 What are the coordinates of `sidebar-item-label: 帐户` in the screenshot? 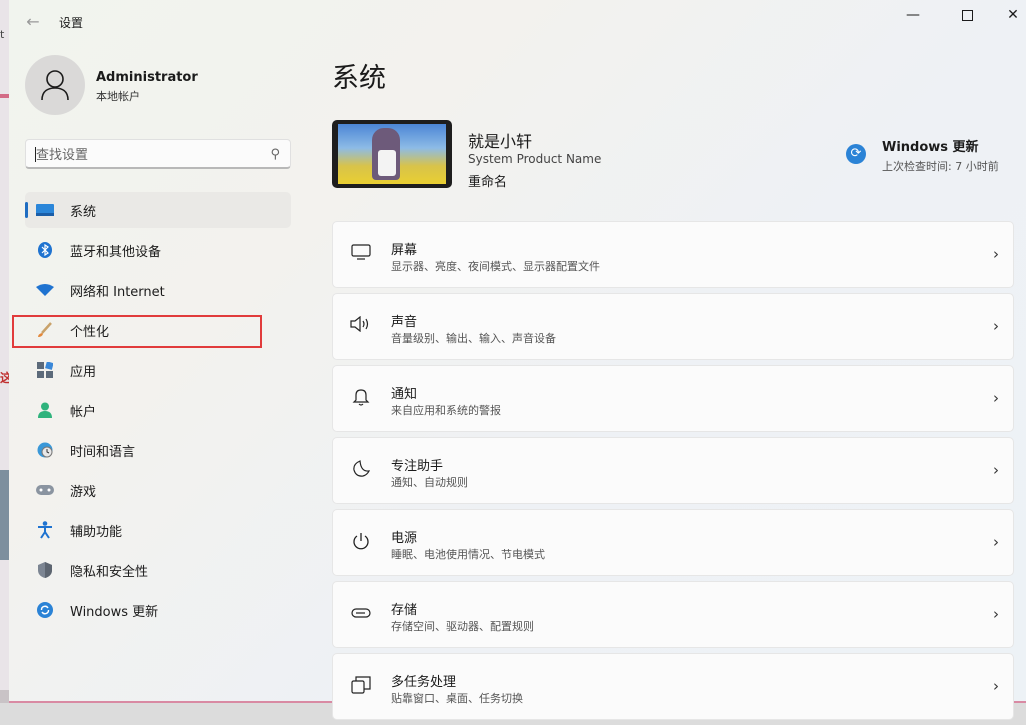 It's located at (83, 412).